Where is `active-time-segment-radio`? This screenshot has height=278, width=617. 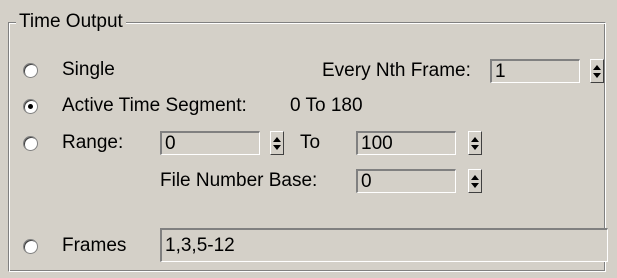 active-time-segment-radio is located at coordinates (30, 106).